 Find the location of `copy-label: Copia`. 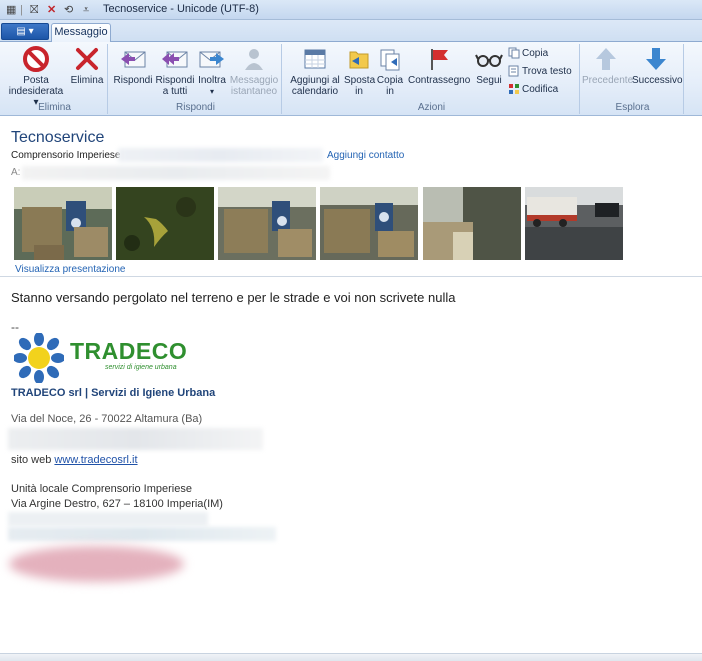

copy-label: Copia is located at coordinates (535, 53).